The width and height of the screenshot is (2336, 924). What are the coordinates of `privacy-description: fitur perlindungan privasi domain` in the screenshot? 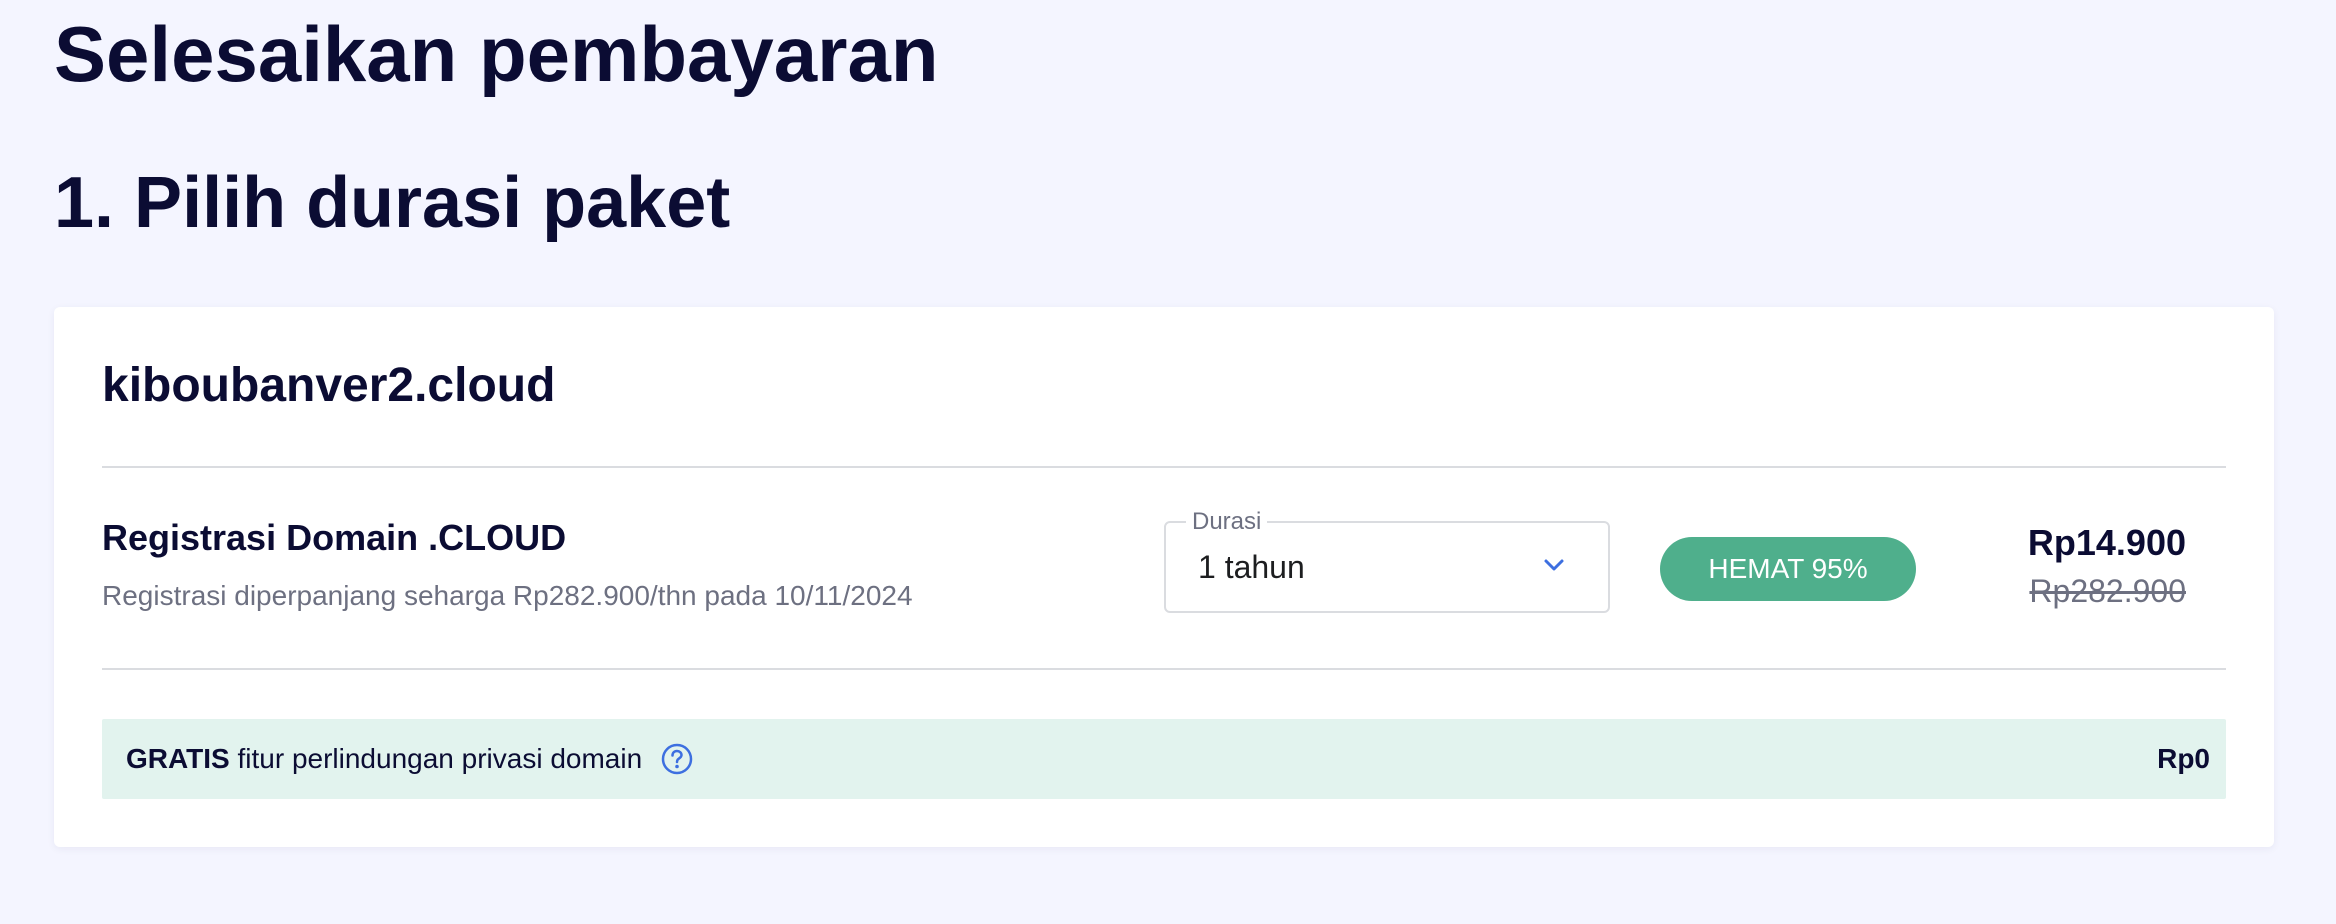 It's located at (436, 758).